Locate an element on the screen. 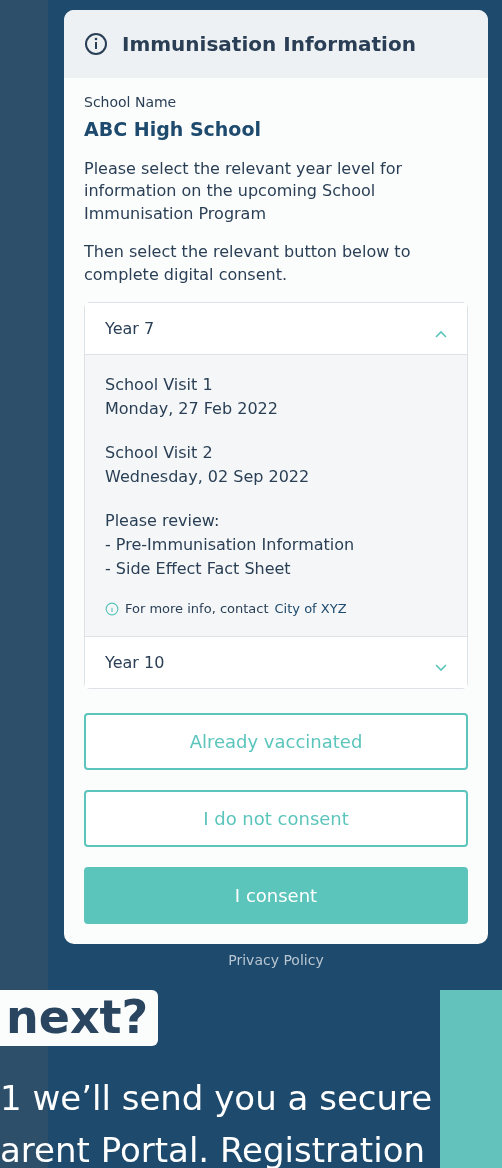 Image resolution: width=502 pixels, height=1168 pixels. body-text-line: 1 we’ll send you a secure is located at coordinates (216, 1098).